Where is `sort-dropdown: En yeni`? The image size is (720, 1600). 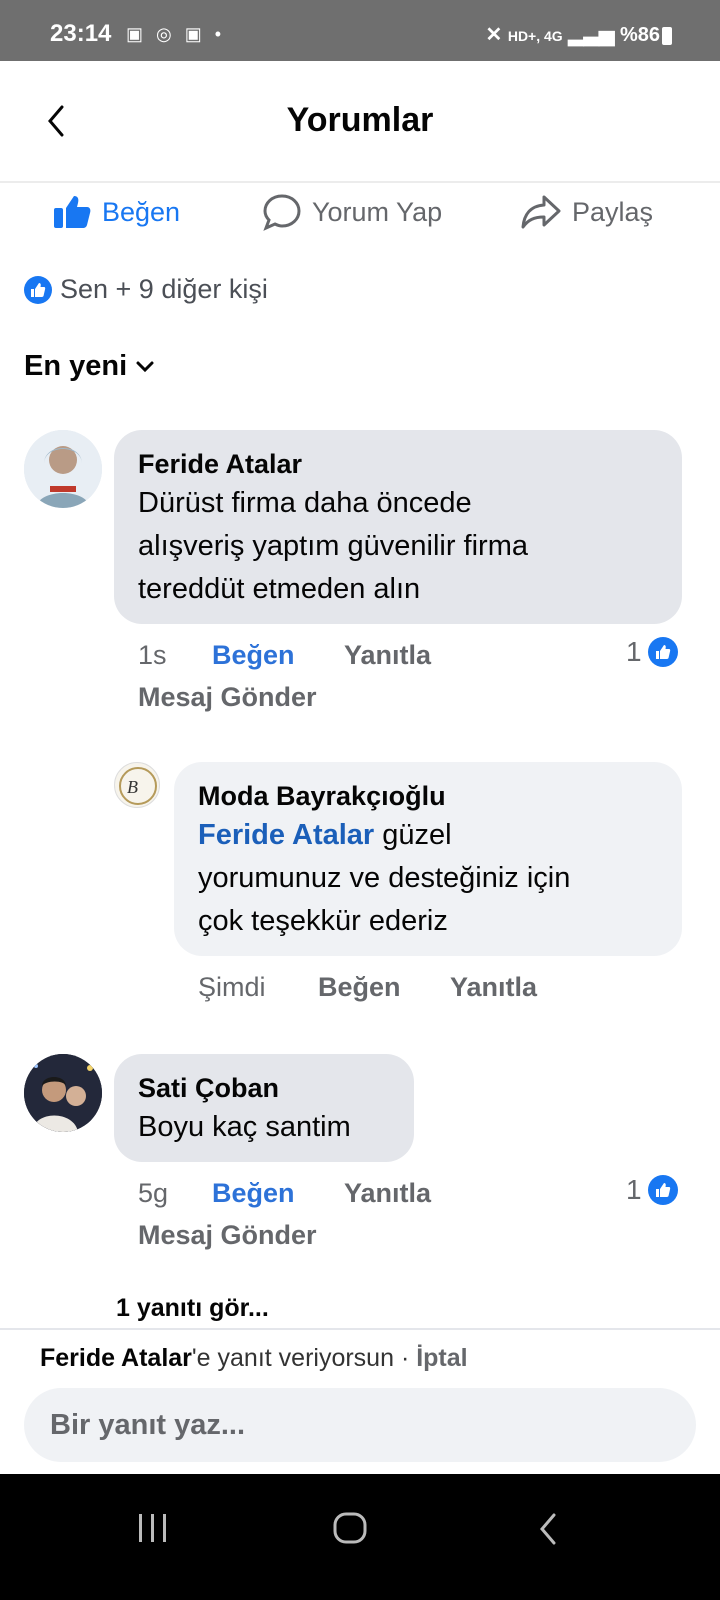
sort-dropdown: En yeni is located at coordinates (89, 366).